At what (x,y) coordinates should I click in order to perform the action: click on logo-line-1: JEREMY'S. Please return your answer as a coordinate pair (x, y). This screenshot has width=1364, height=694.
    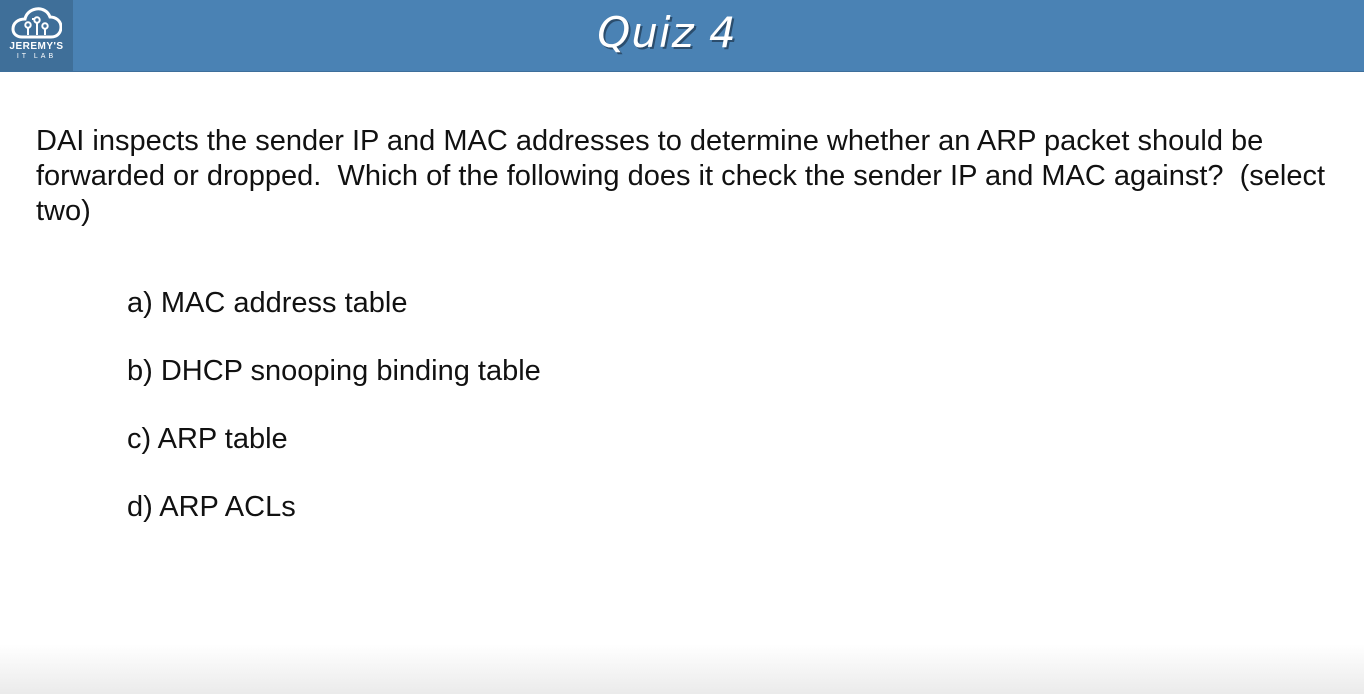
    Looking at the image, I should click on (36, 46).